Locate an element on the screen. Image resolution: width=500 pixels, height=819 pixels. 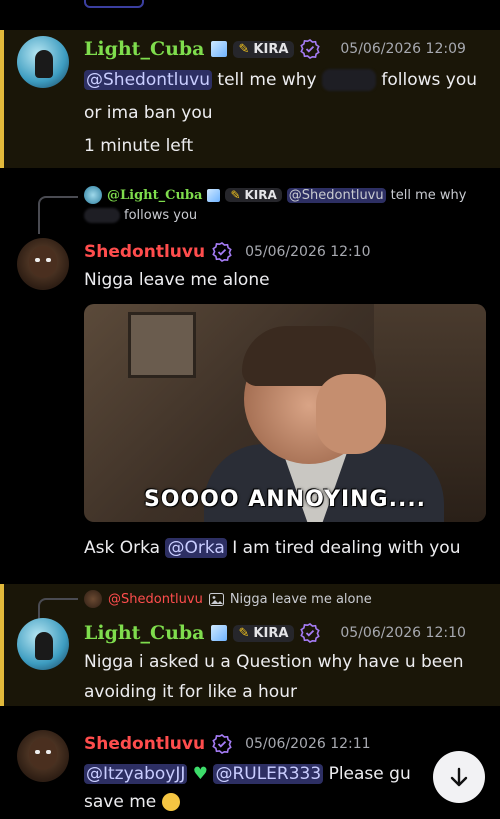
scroll-down-button is located at coordinates (459, 777).